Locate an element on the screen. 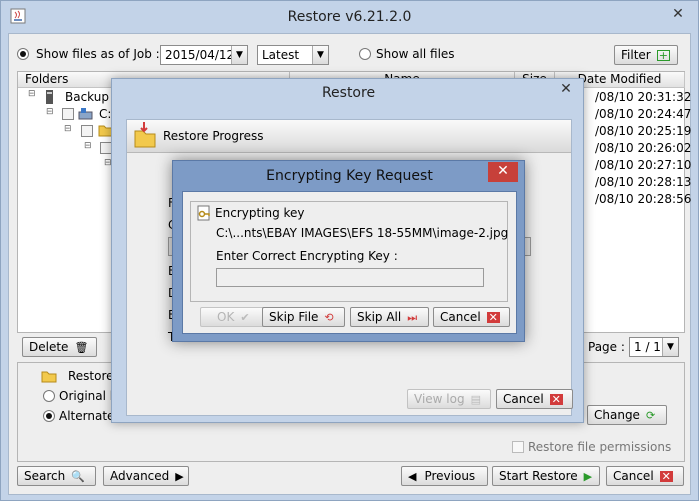 This screenshot has height=501, width=699. progress-banner: Restore Progress is located at coordinates (349, 136).